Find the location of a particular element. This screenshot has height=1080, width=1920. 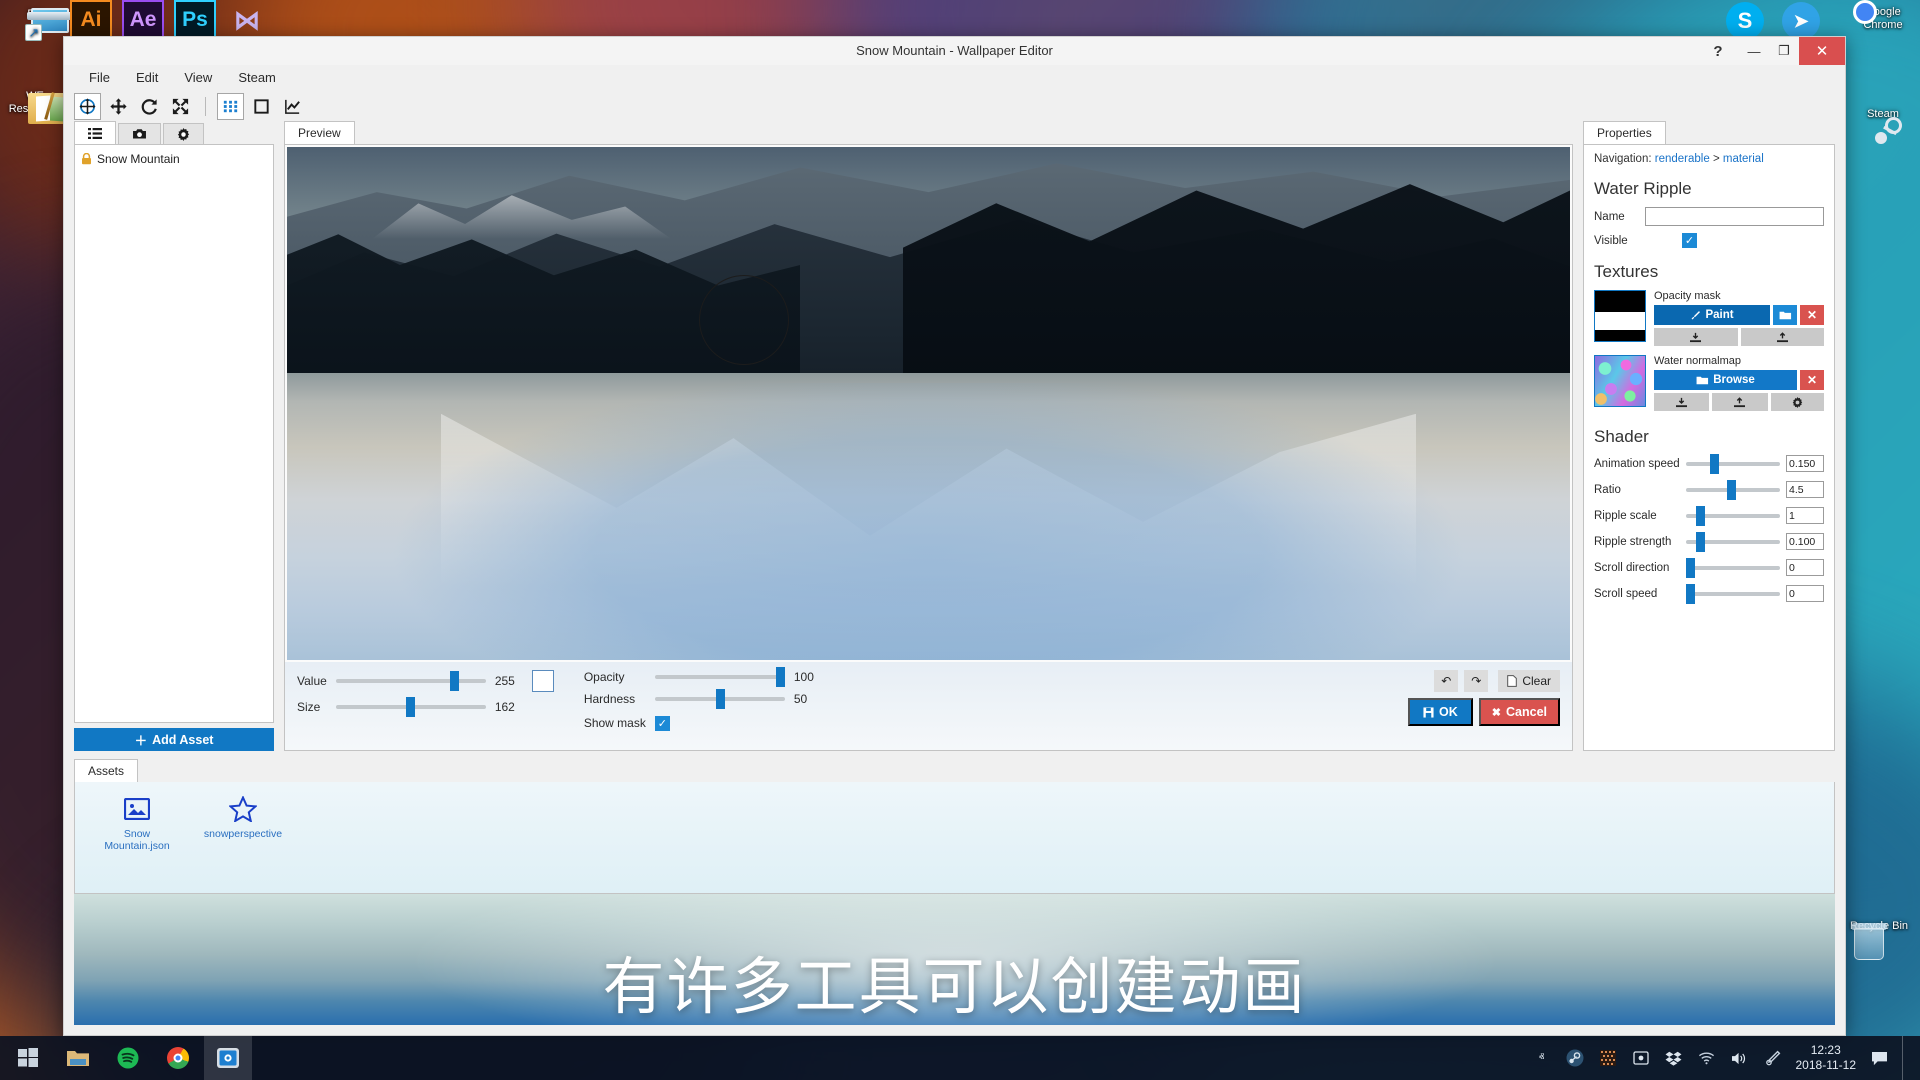

dock-photoshop: Ps is located at coordinates (195, 22).